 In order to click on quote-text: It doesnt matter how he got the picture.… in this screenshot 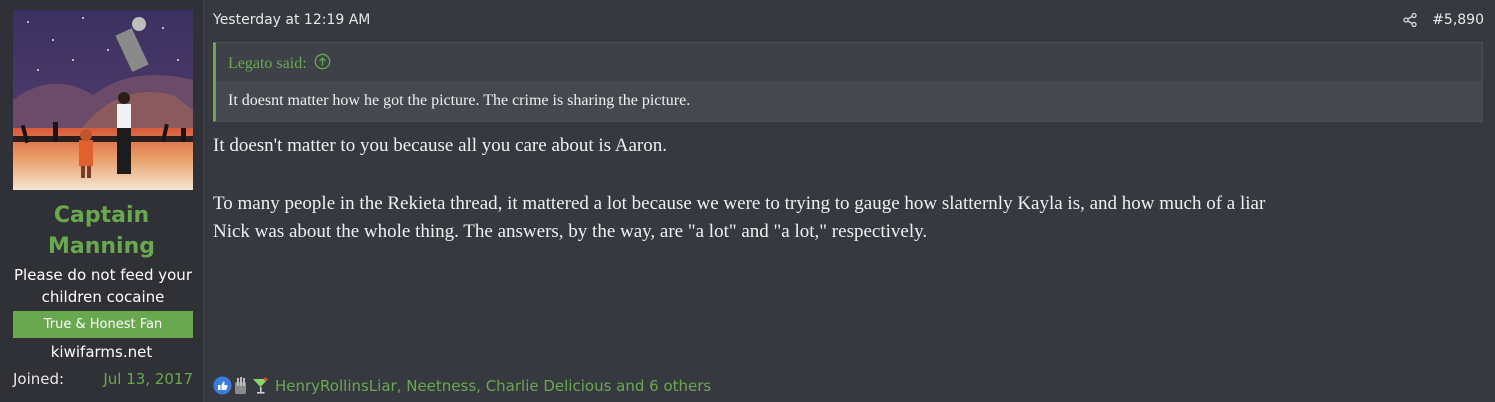, I will do `click(459, 100)`.